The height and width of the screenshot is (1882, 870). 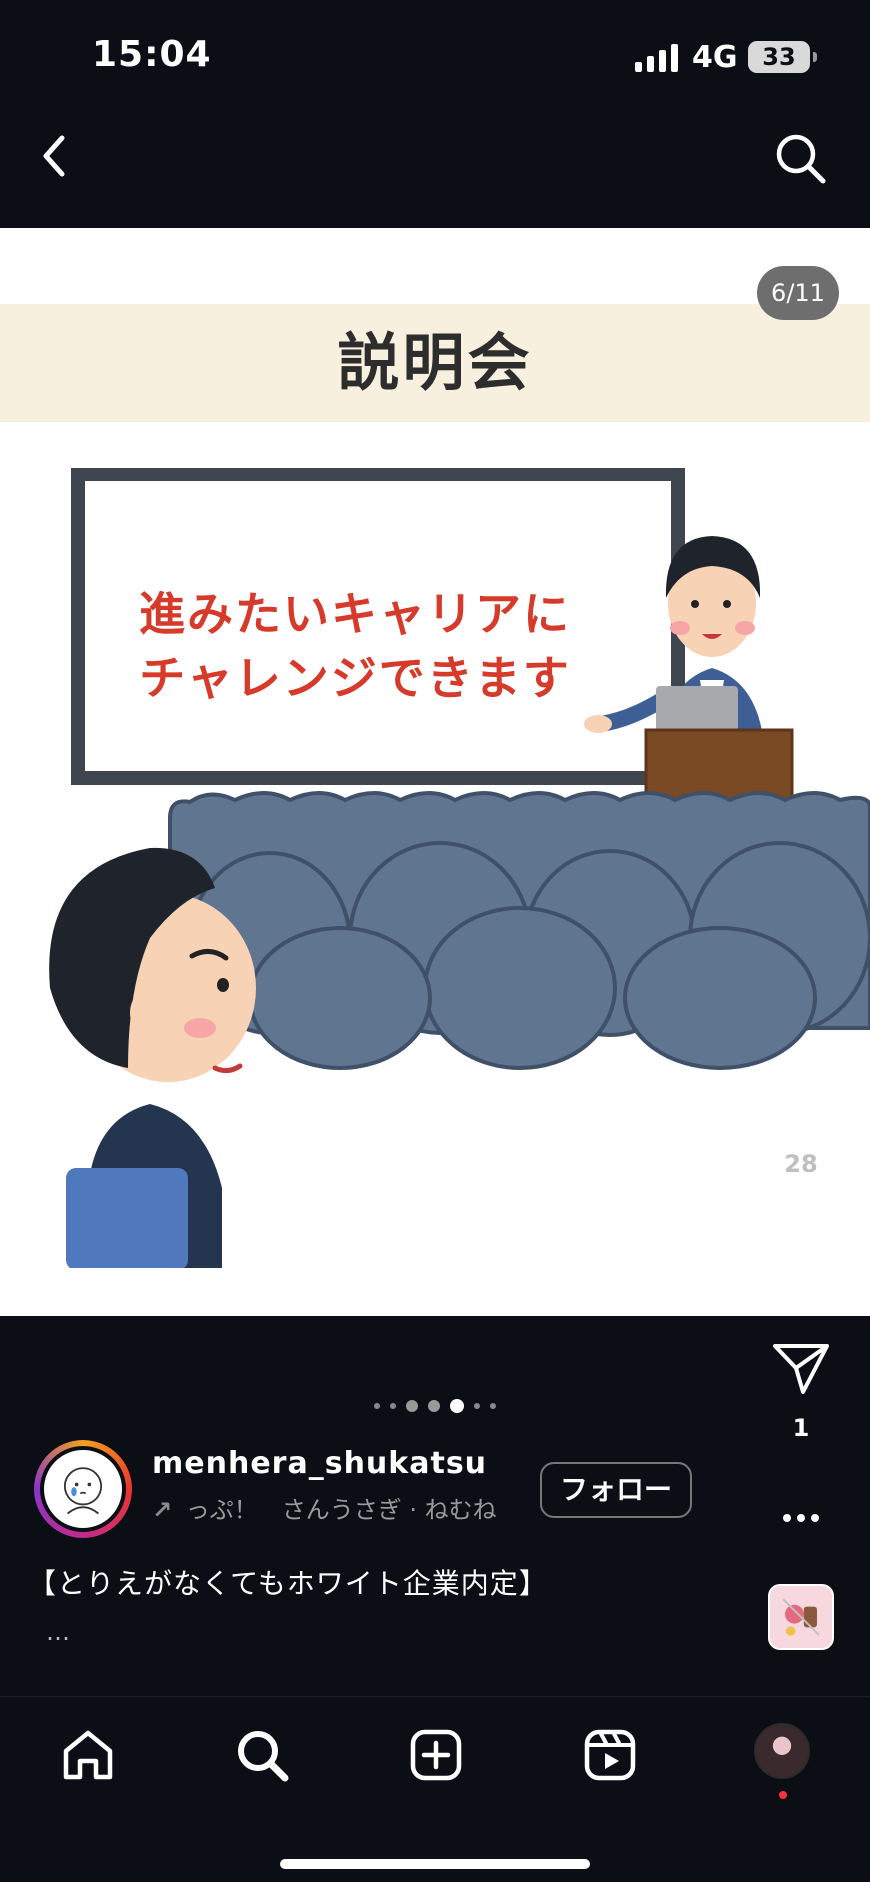 What do you see at coordinates (798, 293) in the screenshot?
I see `page-counter: 6/11` at bounding box center [798, 293].